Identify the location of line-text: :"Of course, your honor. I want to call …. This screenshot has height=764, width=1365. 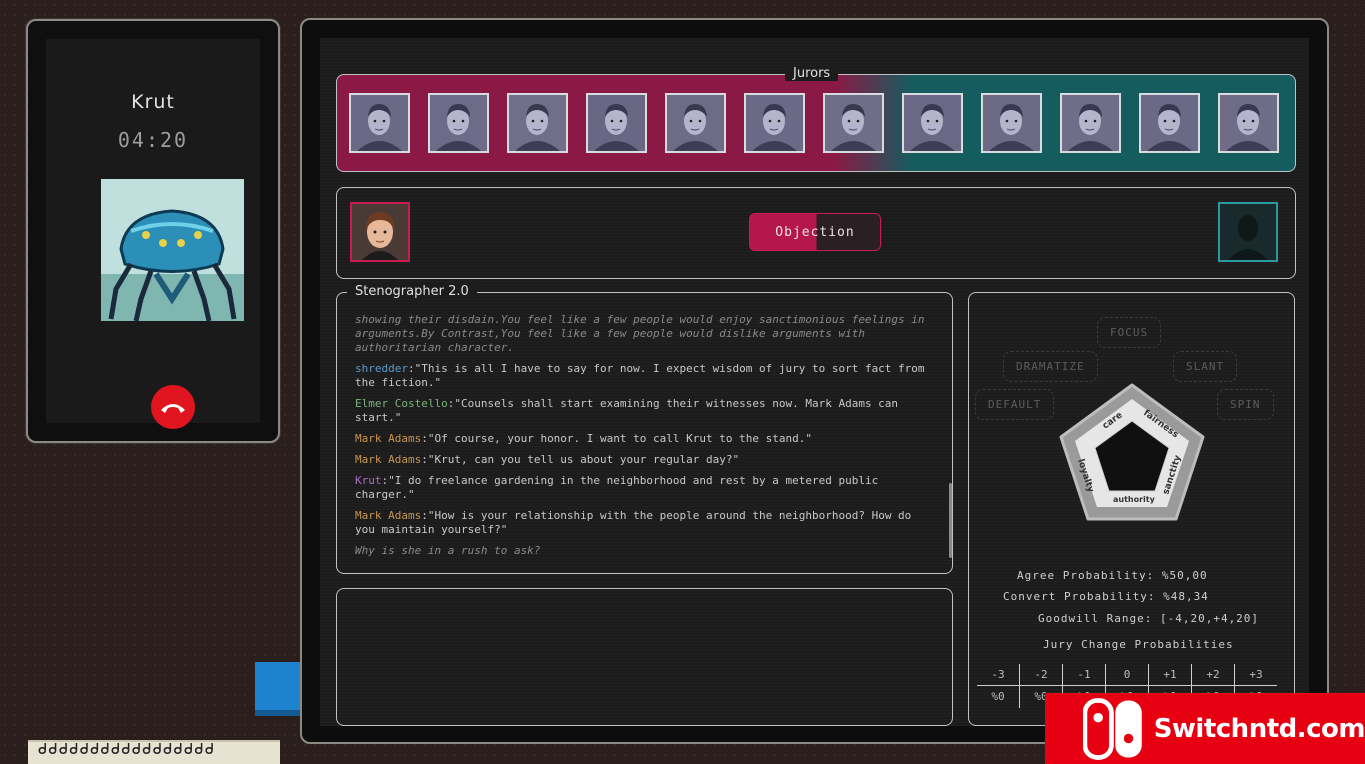
(616, 438).